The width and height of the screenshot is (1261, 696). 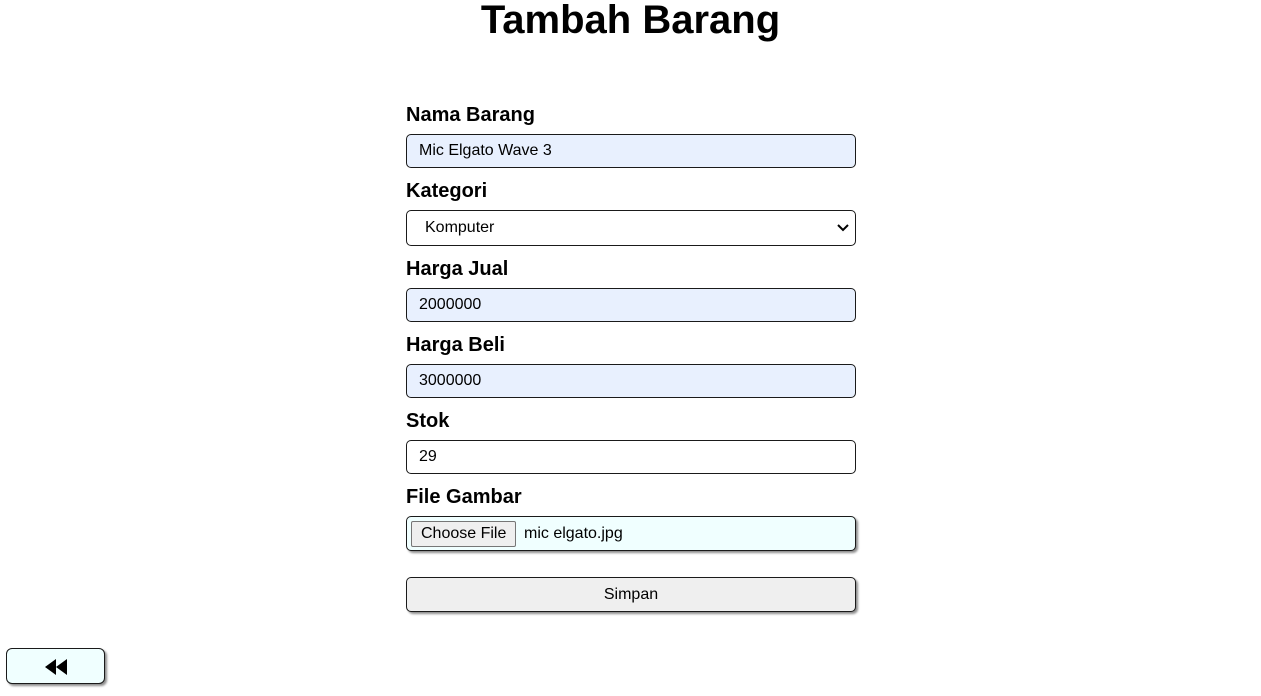 I want to click on file-gambar-input: Choose File mic elgato.jpg, so click(x=631, y=533).